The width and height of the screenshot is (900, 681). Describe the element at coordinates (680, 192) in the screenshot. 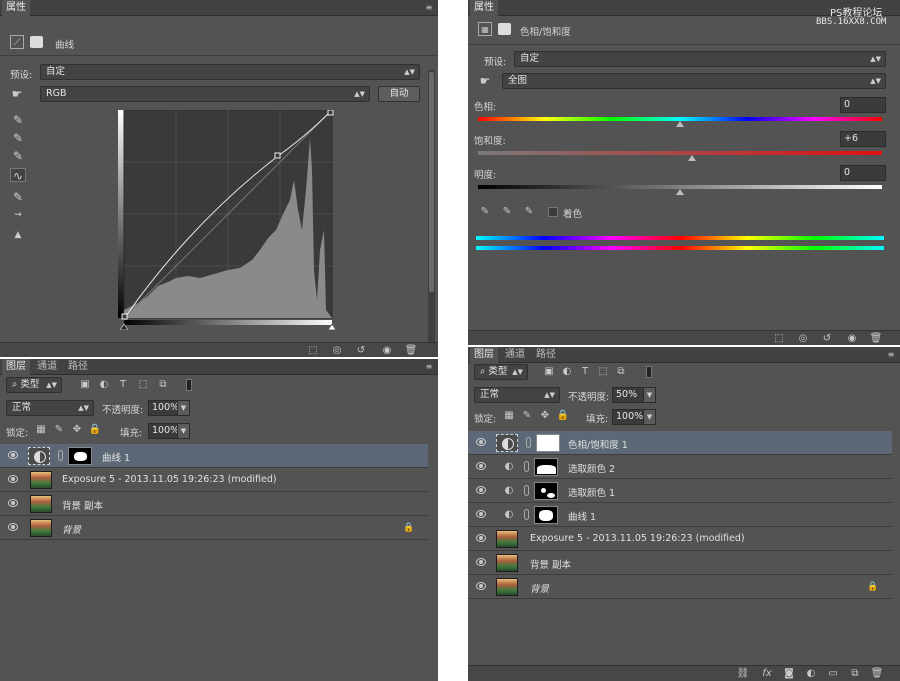

I see `lightness-slider-knob` at that location.